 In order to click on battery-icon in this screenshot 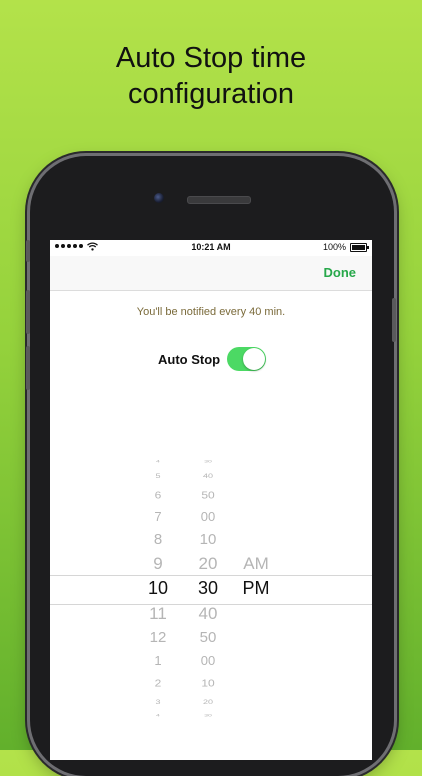, I will do `click(359, 247)`.